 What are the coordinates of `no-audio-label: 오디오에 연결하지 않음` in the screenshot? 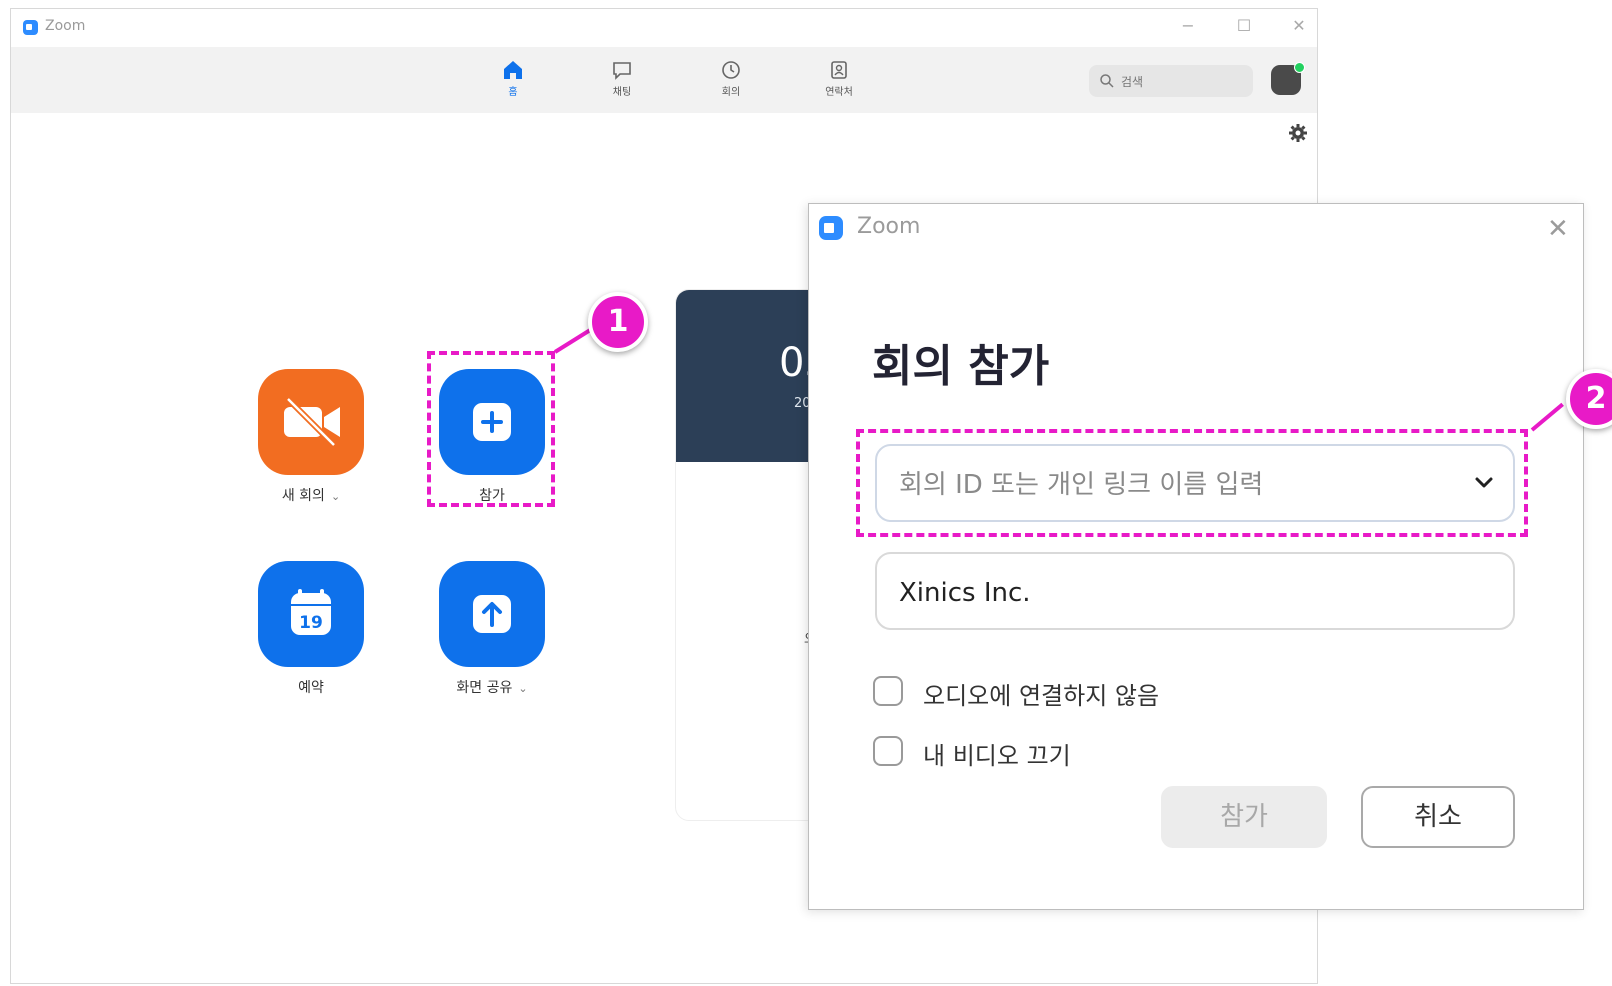 It's located at (1041, 696).